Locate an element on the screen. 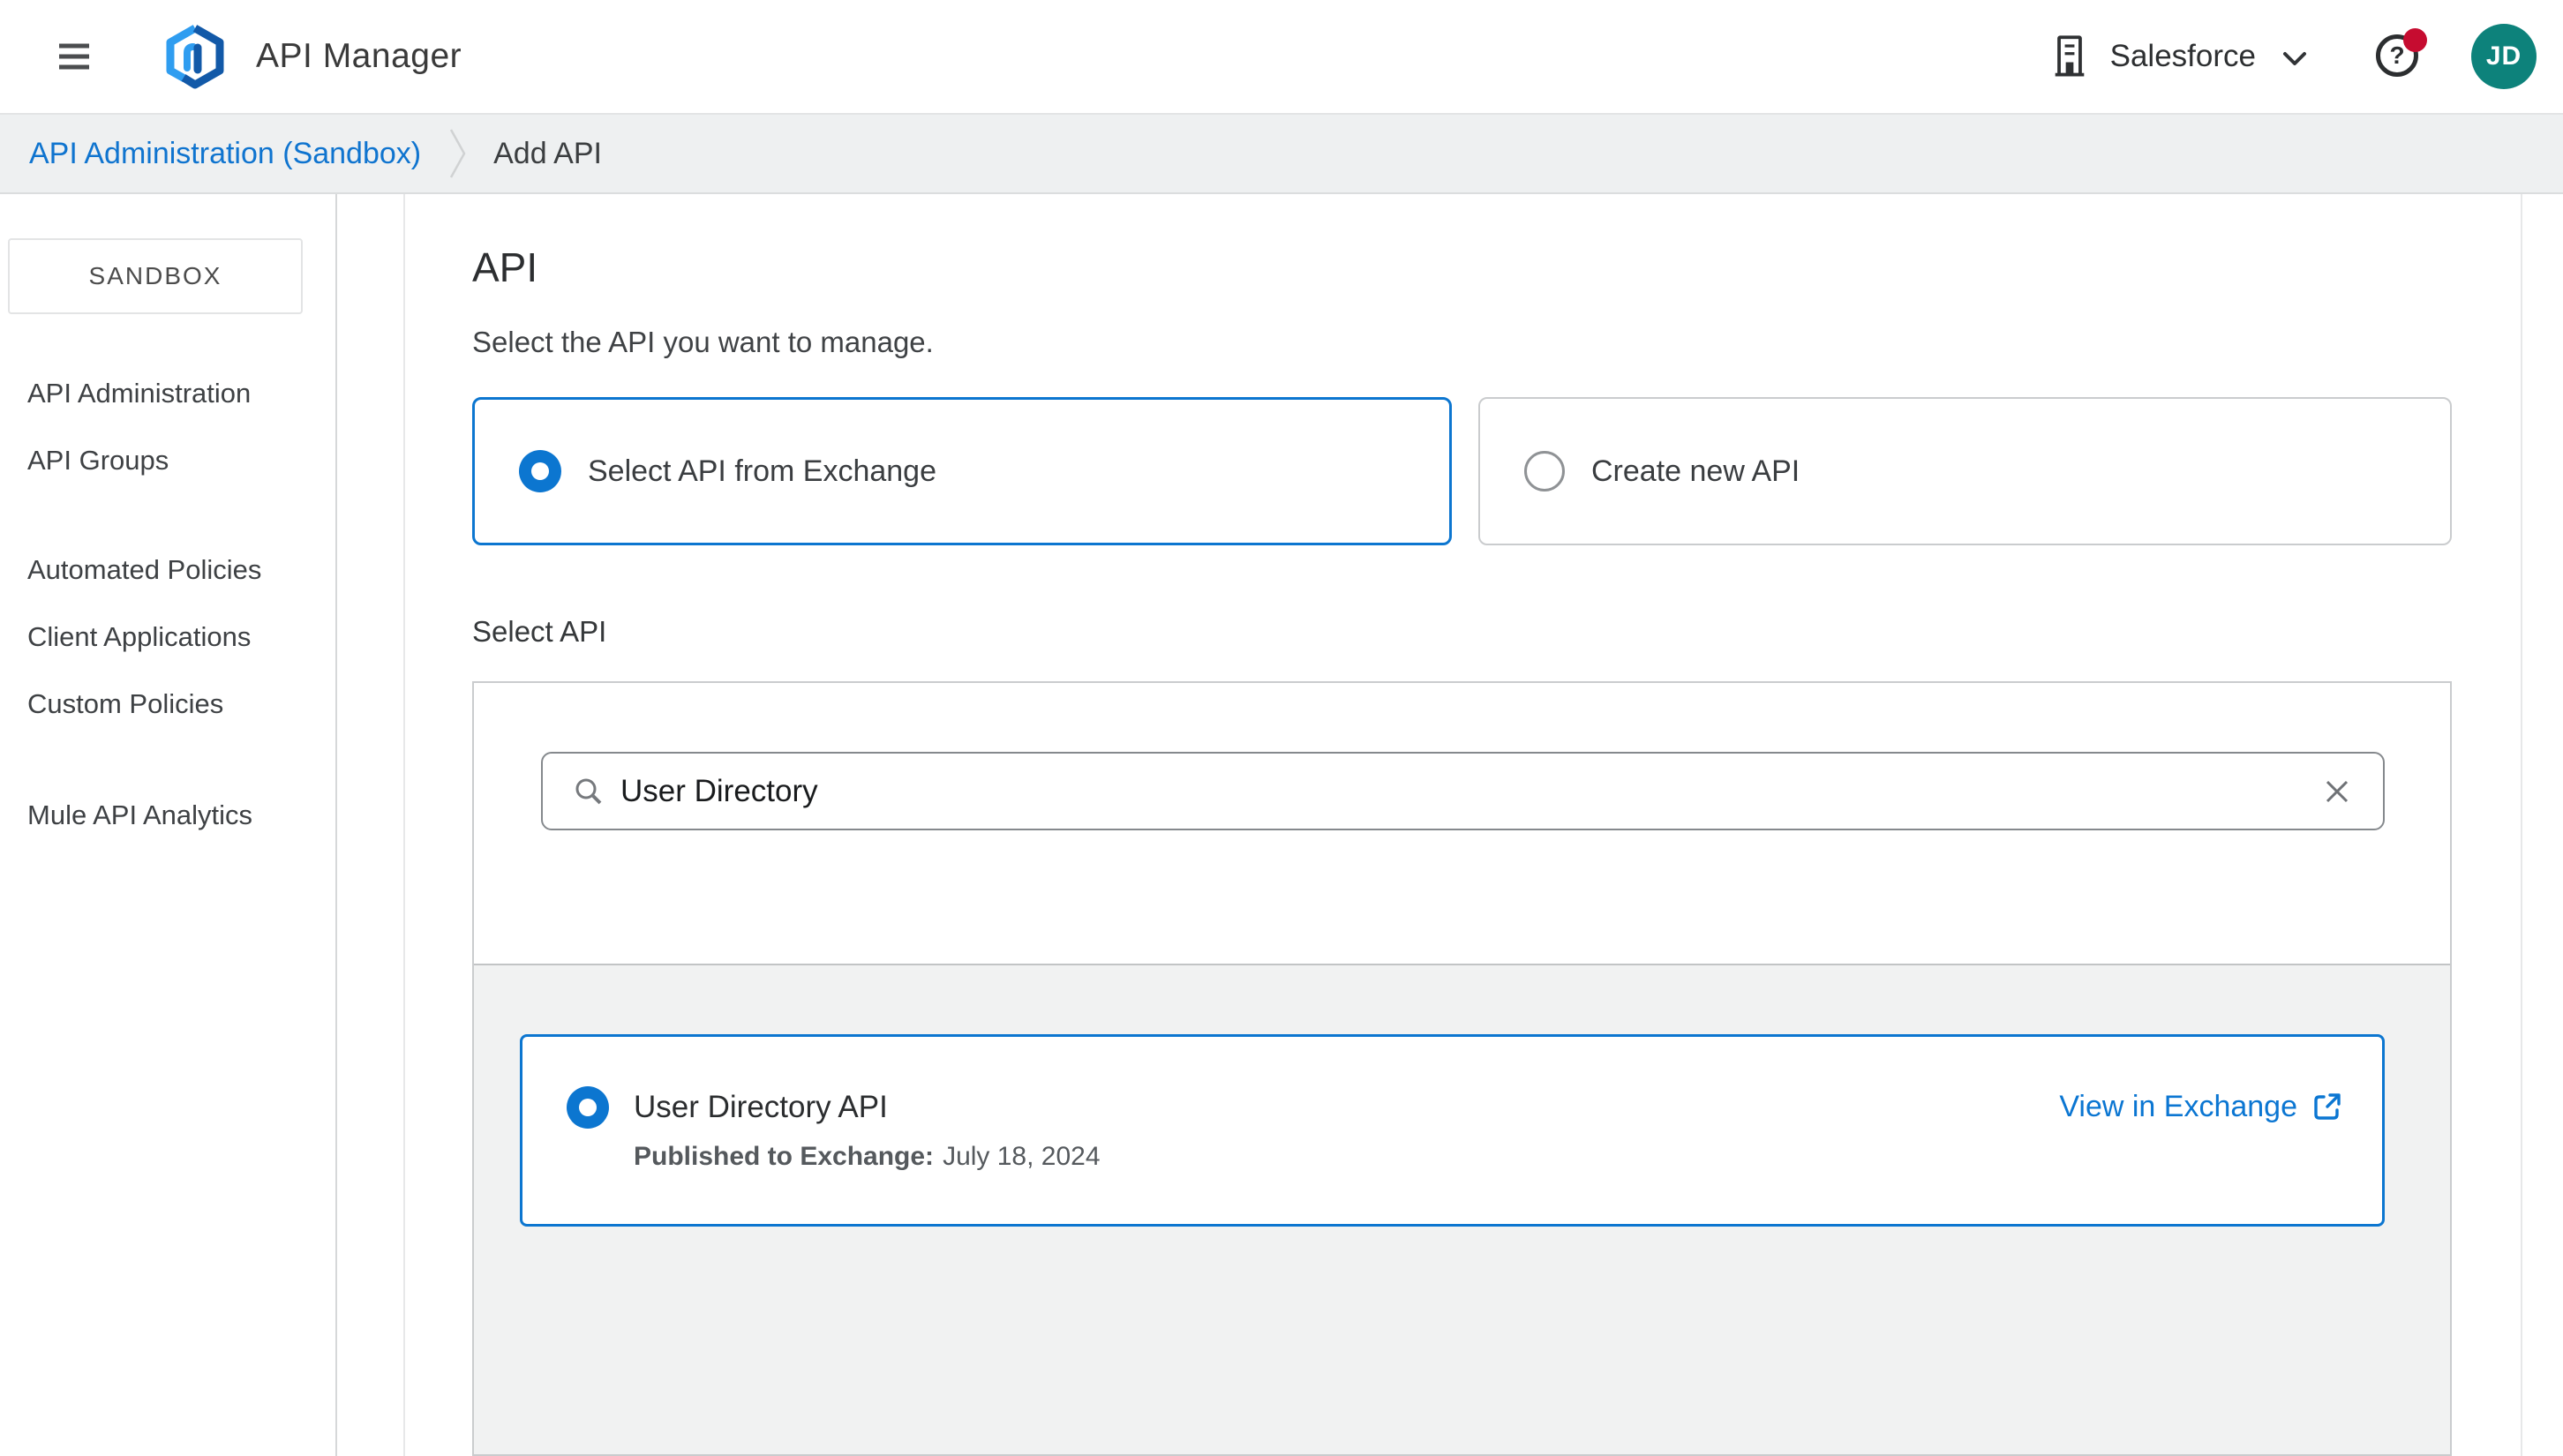  view-in-exchange-label: View in Exchange is located at coordinates (2178, 1106).